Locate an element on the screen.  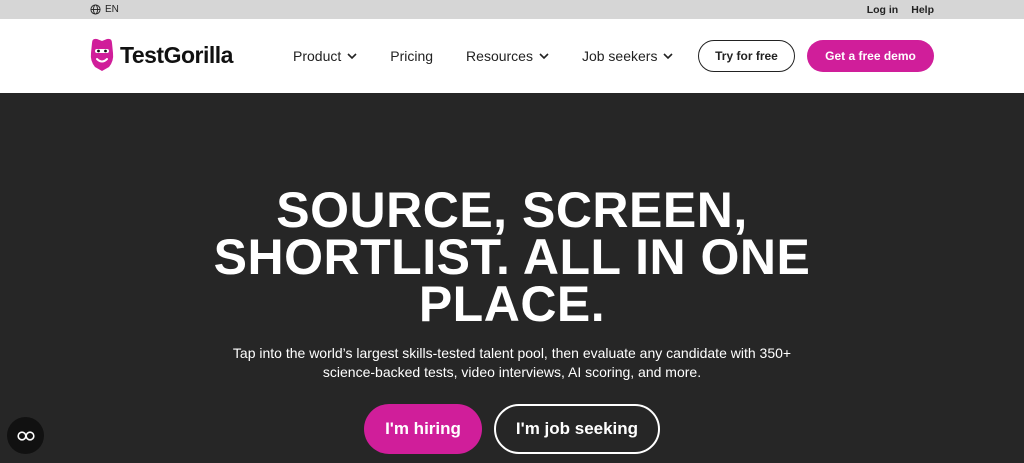
im-hiring-button: I'm hiring is located at coordinates (423, 429).